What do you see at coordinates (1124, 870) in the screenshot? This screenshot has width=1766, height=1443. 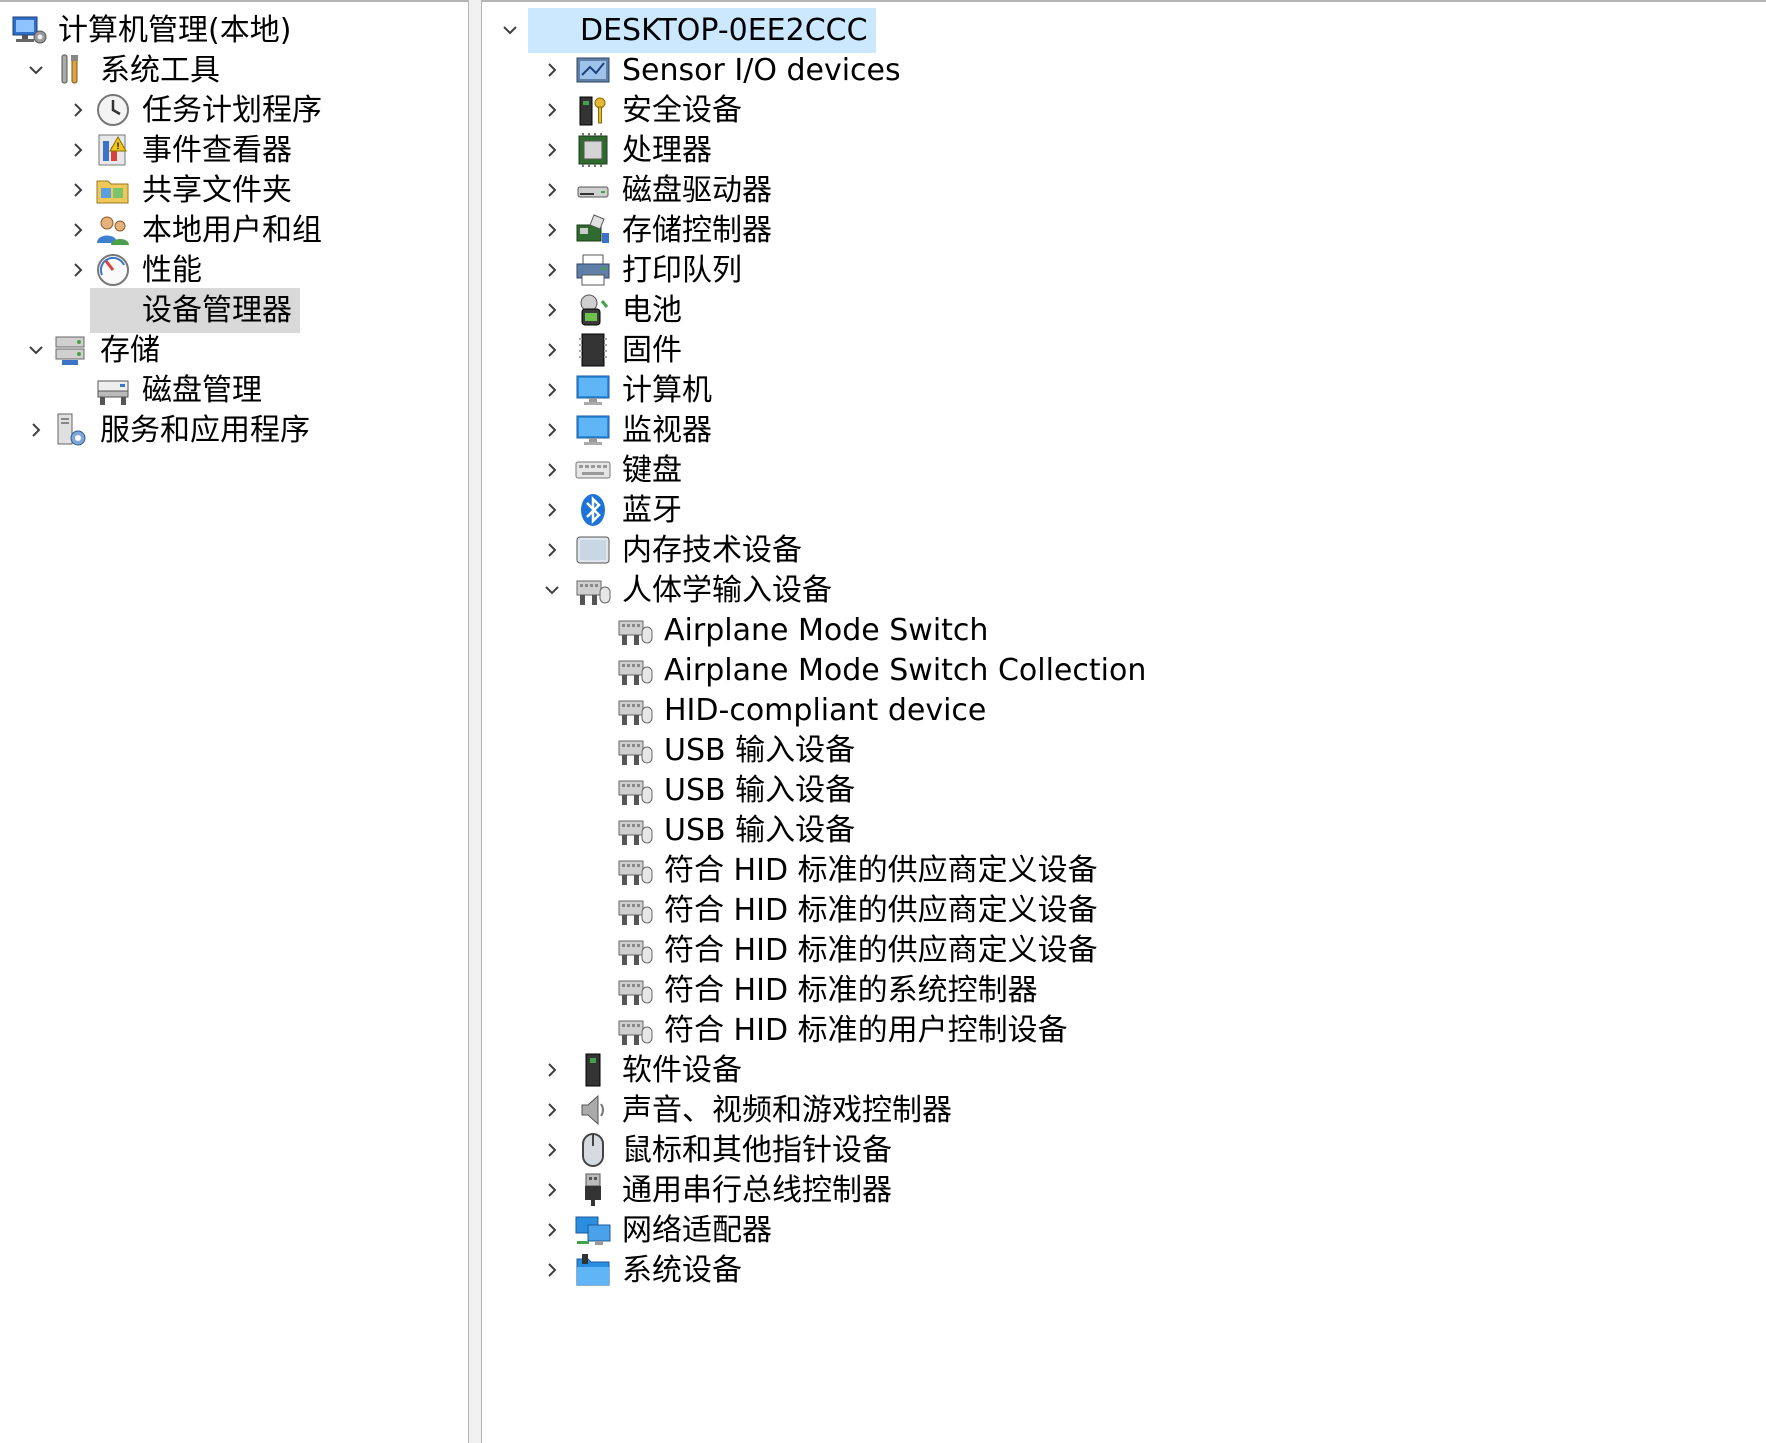 I see `hid-device-6: 符合 HID 标准的供应商定义设备` at bounding box center [1124, 870].